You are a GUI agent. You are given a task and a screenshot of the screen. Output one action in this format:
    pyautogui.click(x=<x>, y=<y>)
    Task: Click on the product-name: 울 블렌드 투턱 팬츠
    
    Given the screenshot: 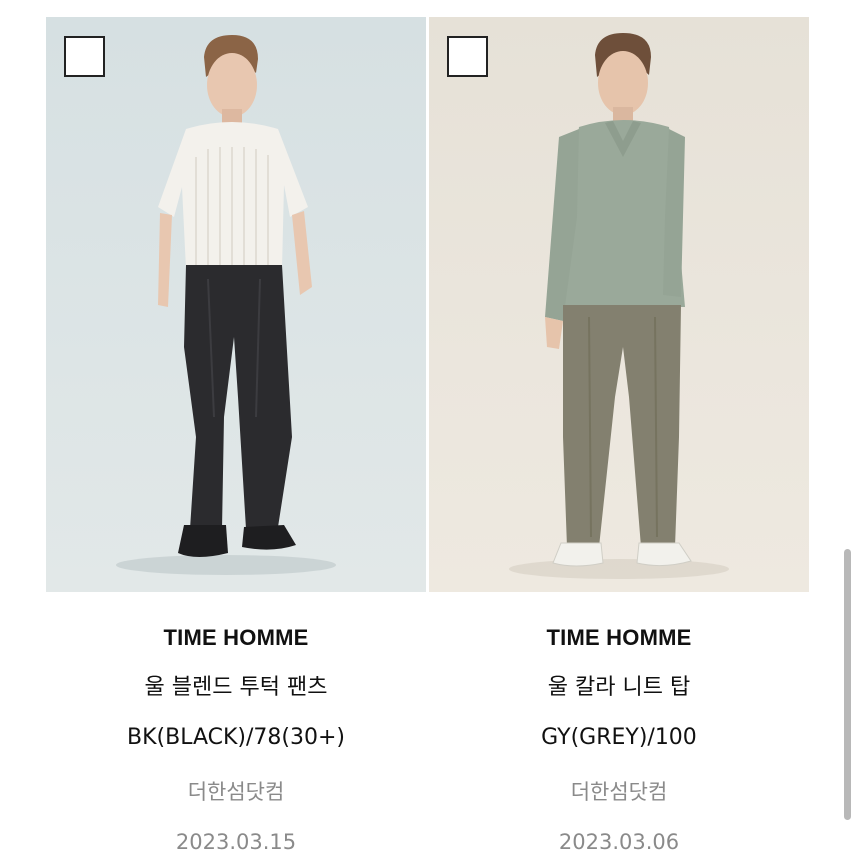 What is the action you would take?
    pyautogui.click(x=236, y=685)
    